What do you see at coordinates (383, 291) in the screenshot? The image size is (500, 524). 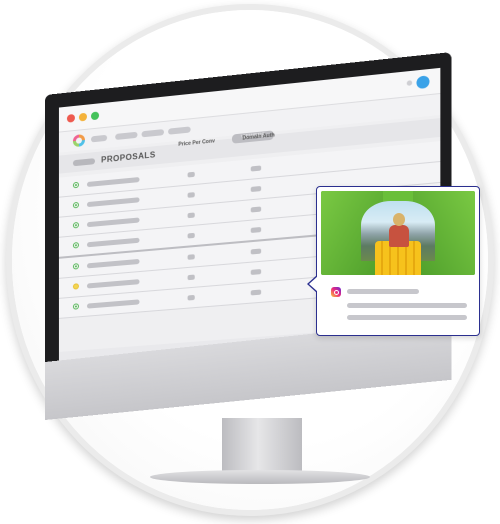 I see `post-author` at bounding box center [383, 291].